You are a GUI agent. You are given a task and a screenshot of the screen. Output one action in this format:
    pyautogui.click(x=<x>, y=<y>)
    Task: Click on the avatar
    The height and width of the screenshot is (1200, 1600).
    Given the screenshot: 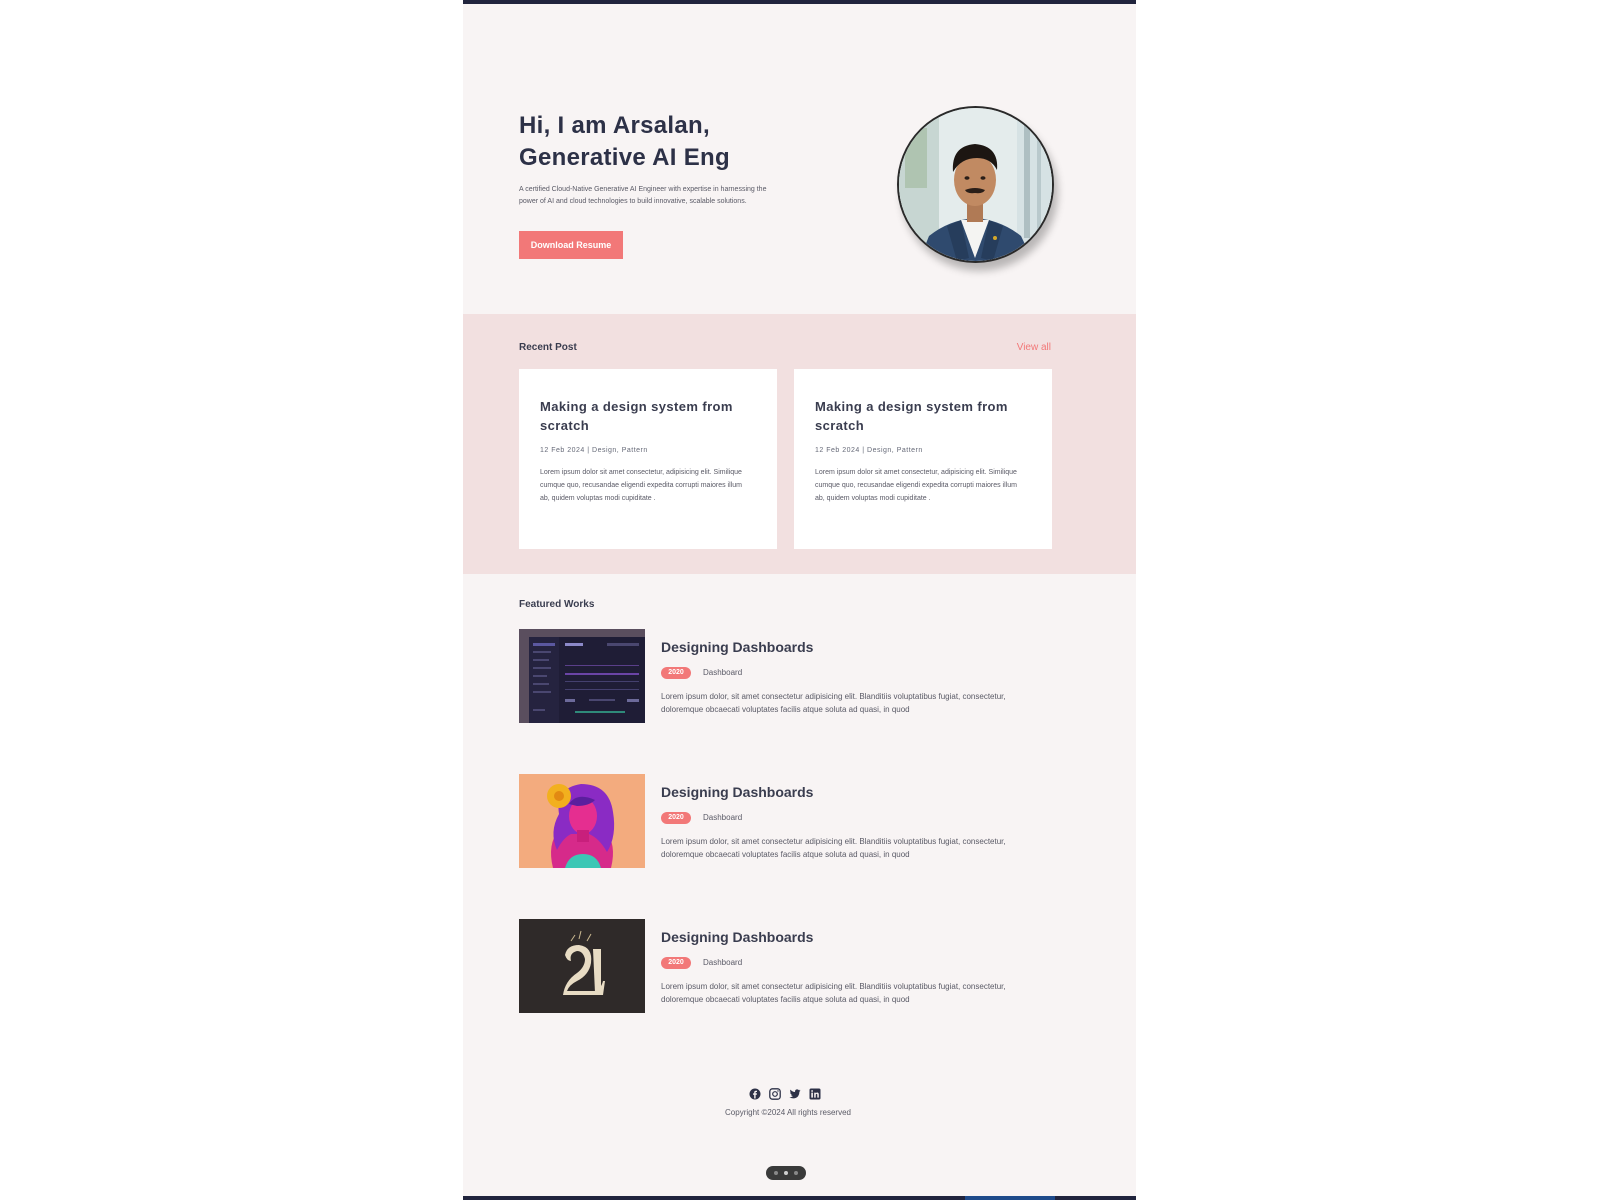 What is the action you would take?
    pyautogui.click(x=975, y=184)
    